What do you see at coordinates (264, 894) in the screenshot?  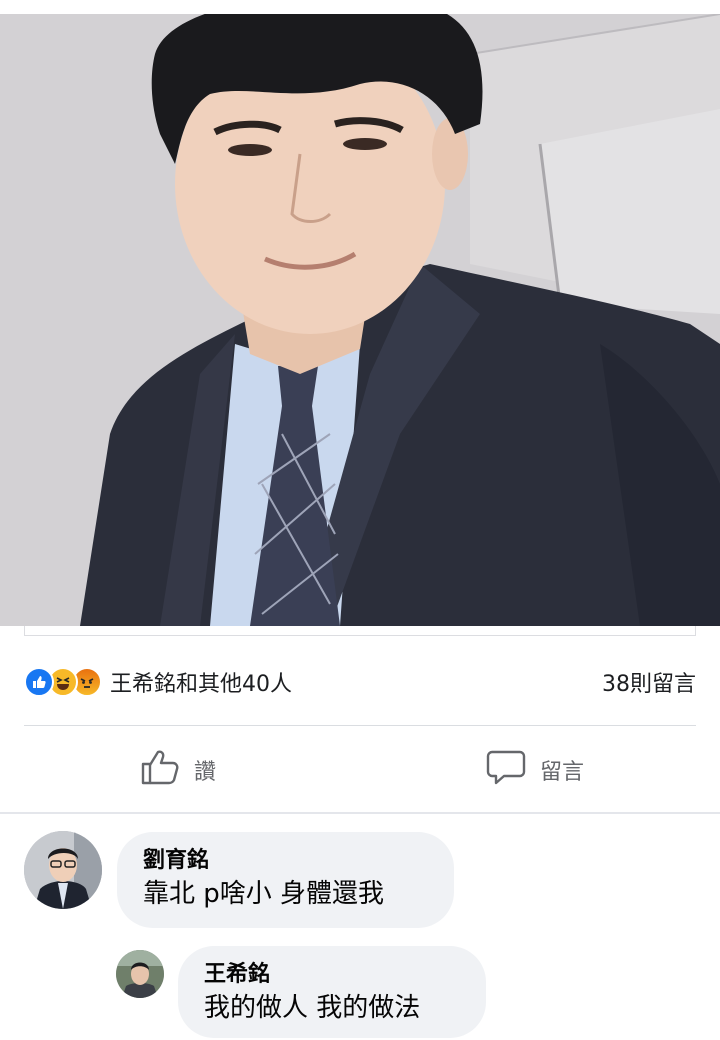 I see `comment-text: 靠北 p啥小 身體還我` at bounding box center [264, 894].